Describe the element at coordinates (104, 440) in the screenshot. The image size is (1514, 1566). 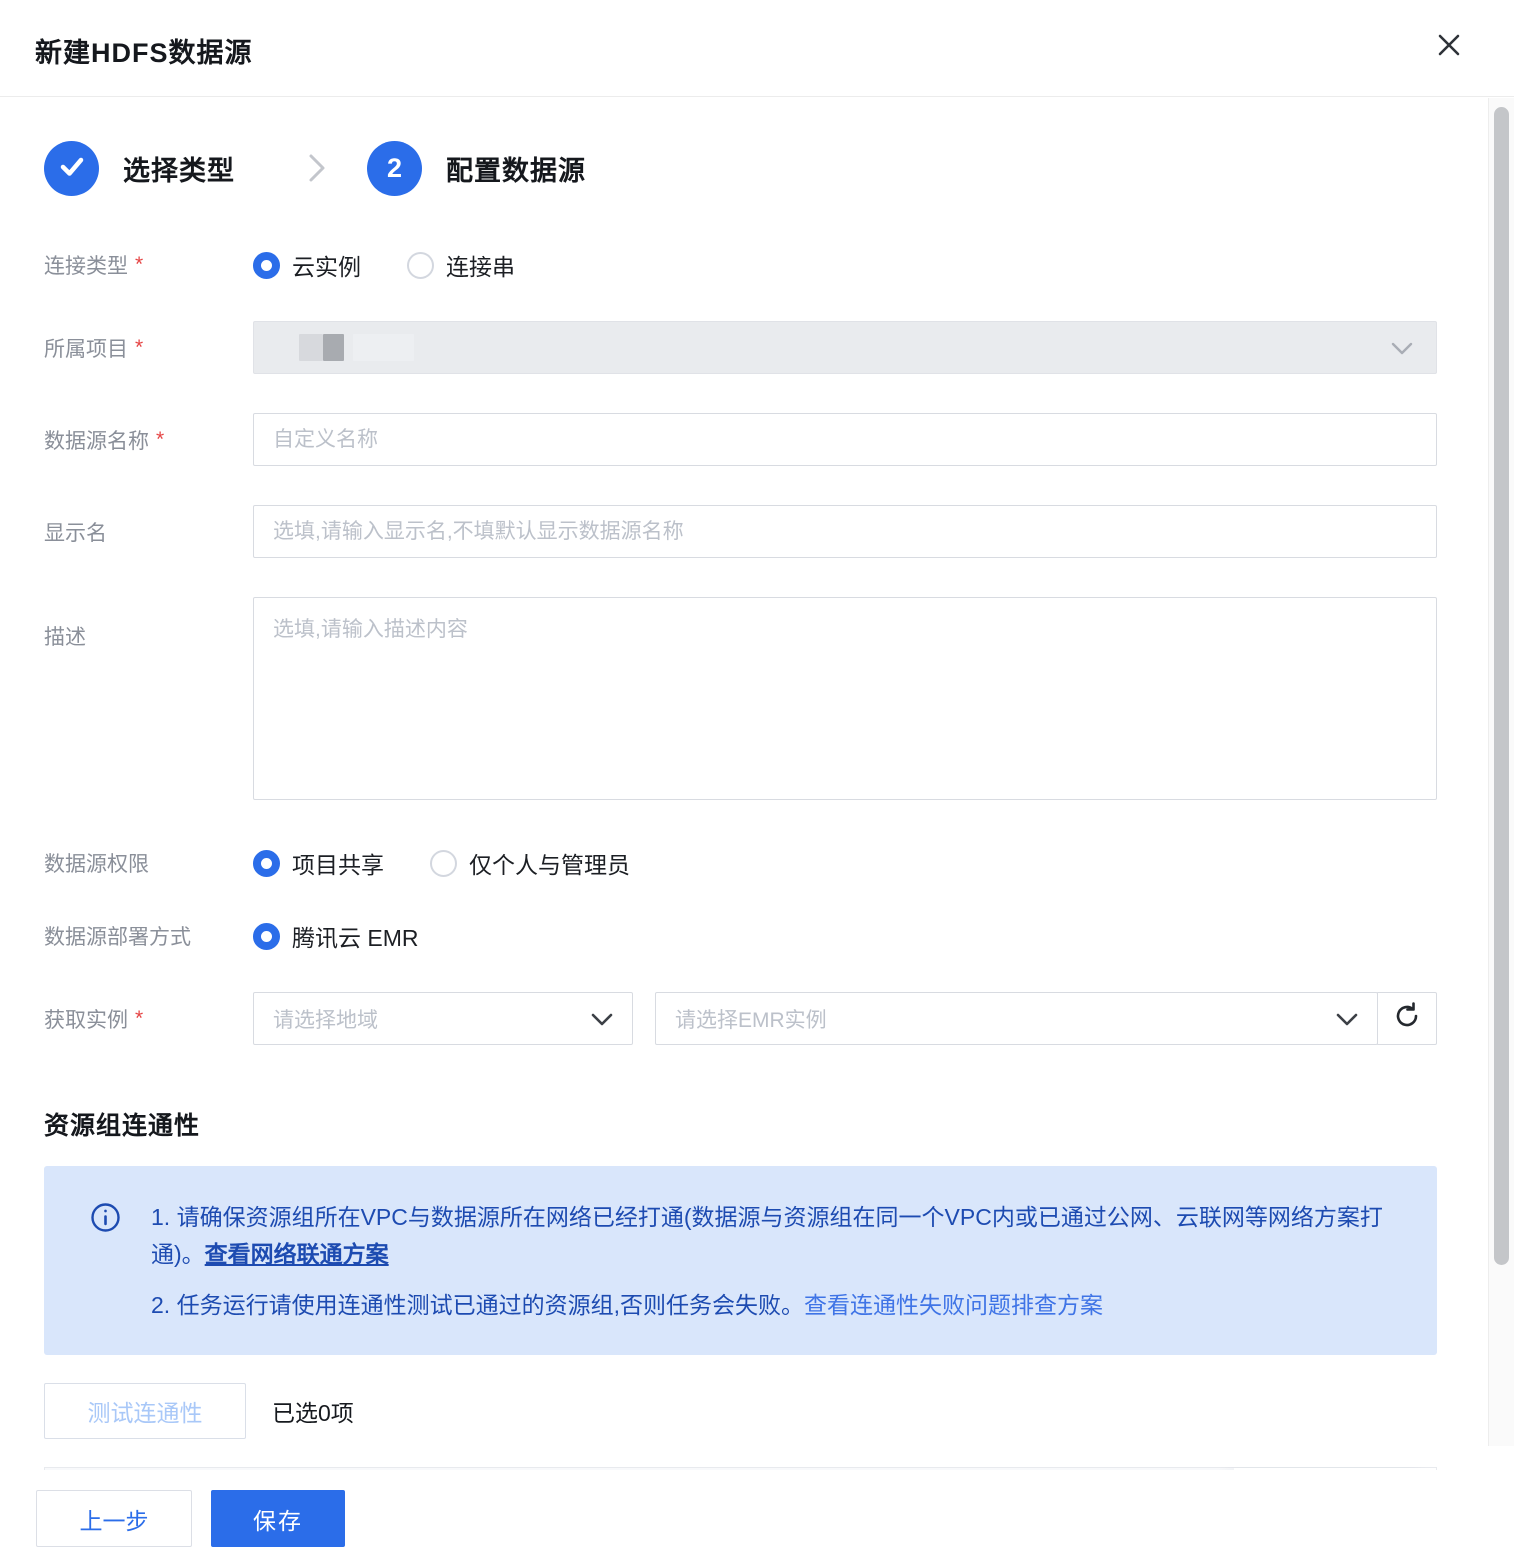
I see `datasource-name-label: 数据源名称 *` at that location.